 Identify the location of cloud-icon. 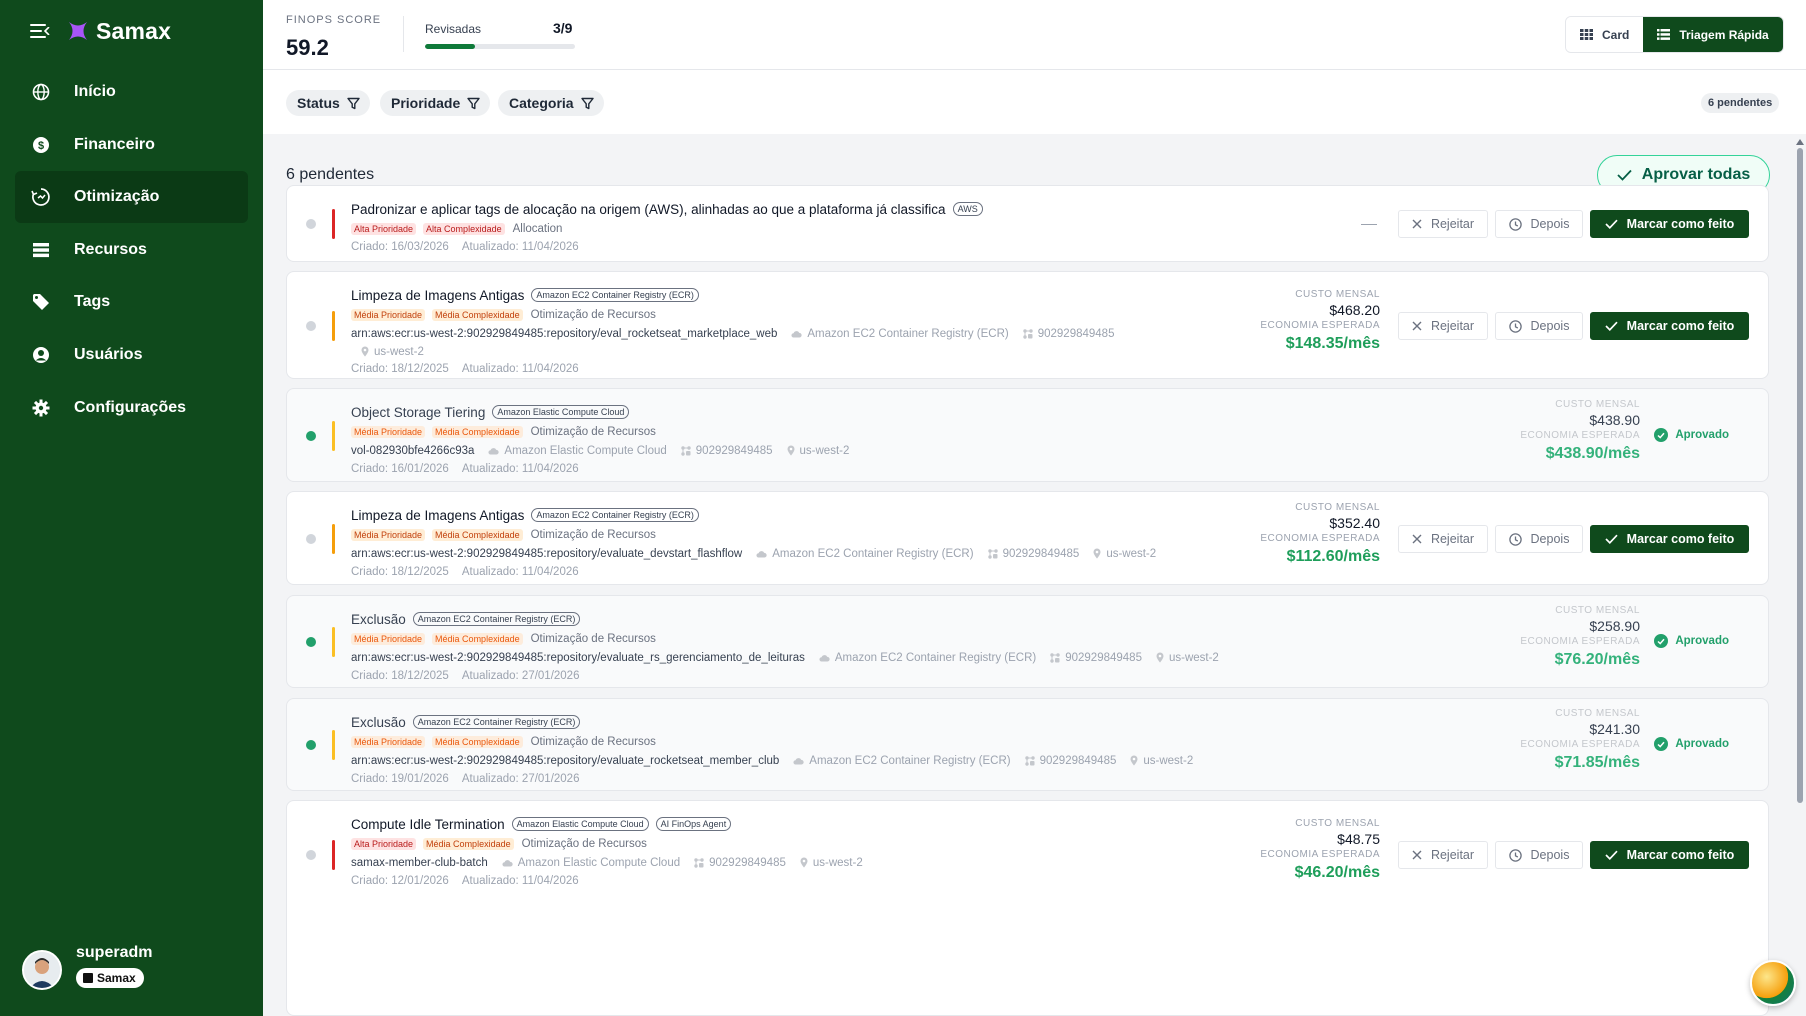
(494, 450).